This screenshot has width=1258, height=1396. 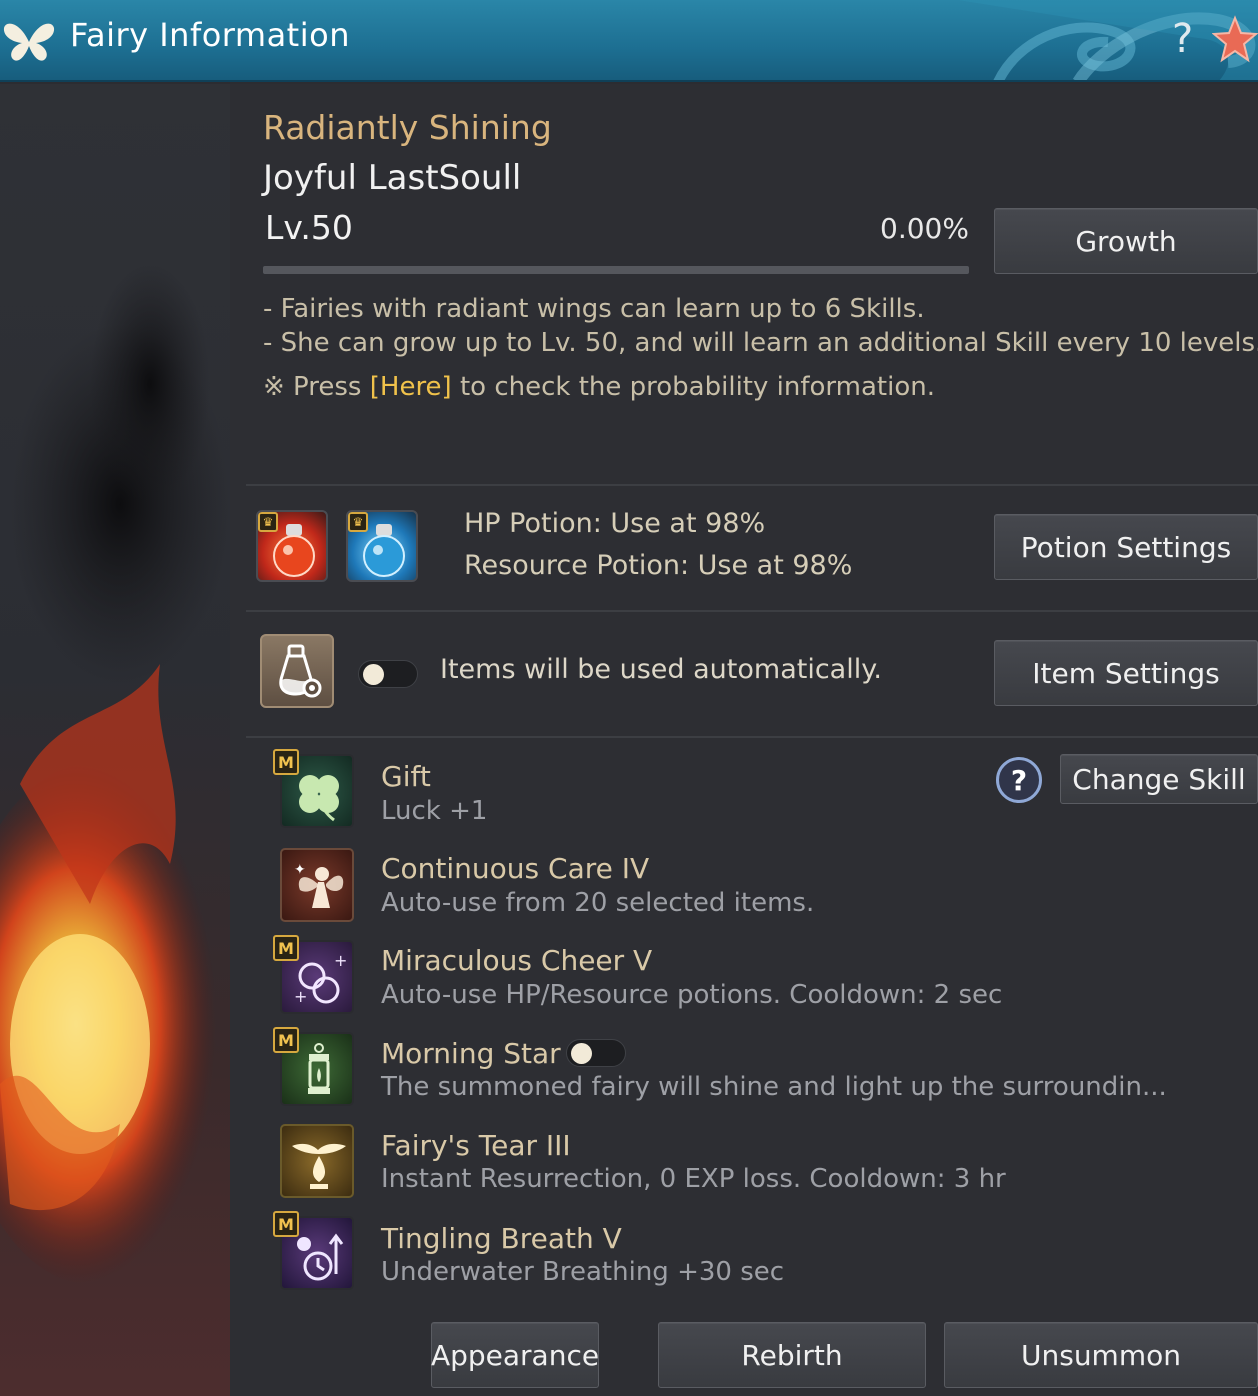 What do you see at coordinates (583, 1272) in the screenshot?
I see `skill-description: Underwater Breathing +30 sec` at bounding box center [583, 1272].